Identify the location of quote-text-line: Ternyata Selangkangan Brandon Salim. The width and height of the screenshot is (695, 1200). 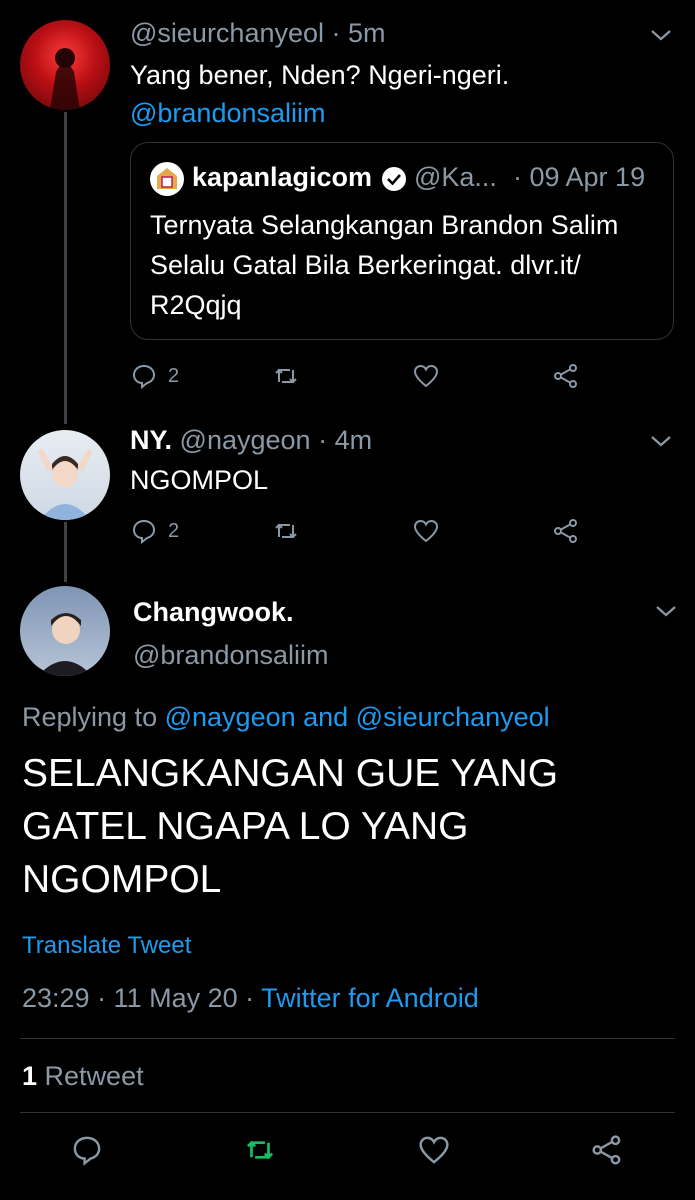
(384, 225).